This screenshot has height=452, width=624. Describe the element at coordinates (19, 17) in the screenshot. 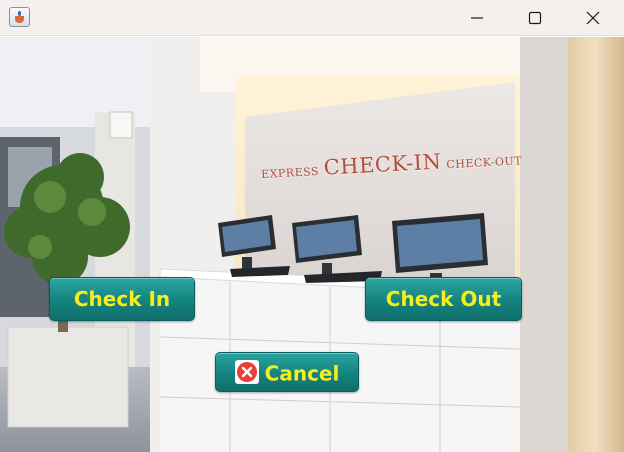

I see `java-cup-icon` at that location.